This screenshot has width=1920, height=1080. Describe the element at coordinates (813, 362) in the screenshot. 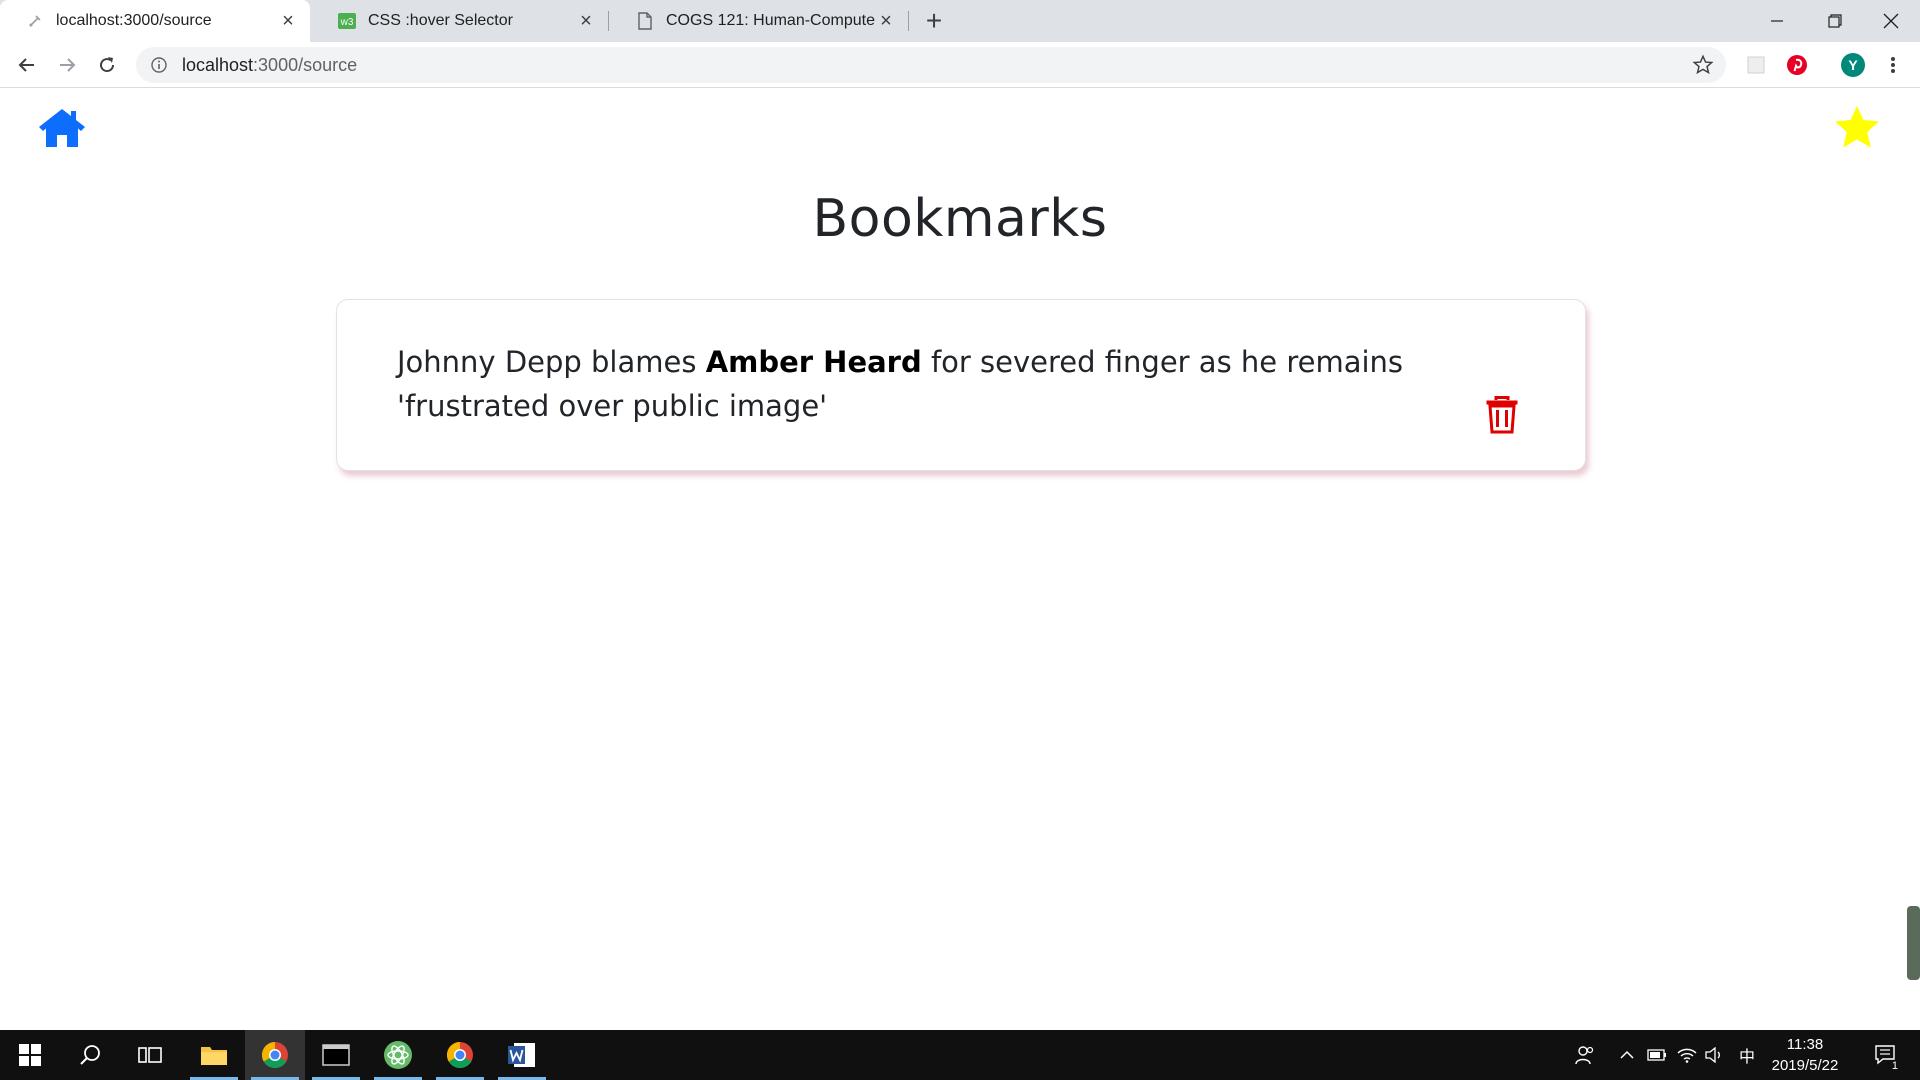

I see `headline-highlight: Amber Heard` at that location.